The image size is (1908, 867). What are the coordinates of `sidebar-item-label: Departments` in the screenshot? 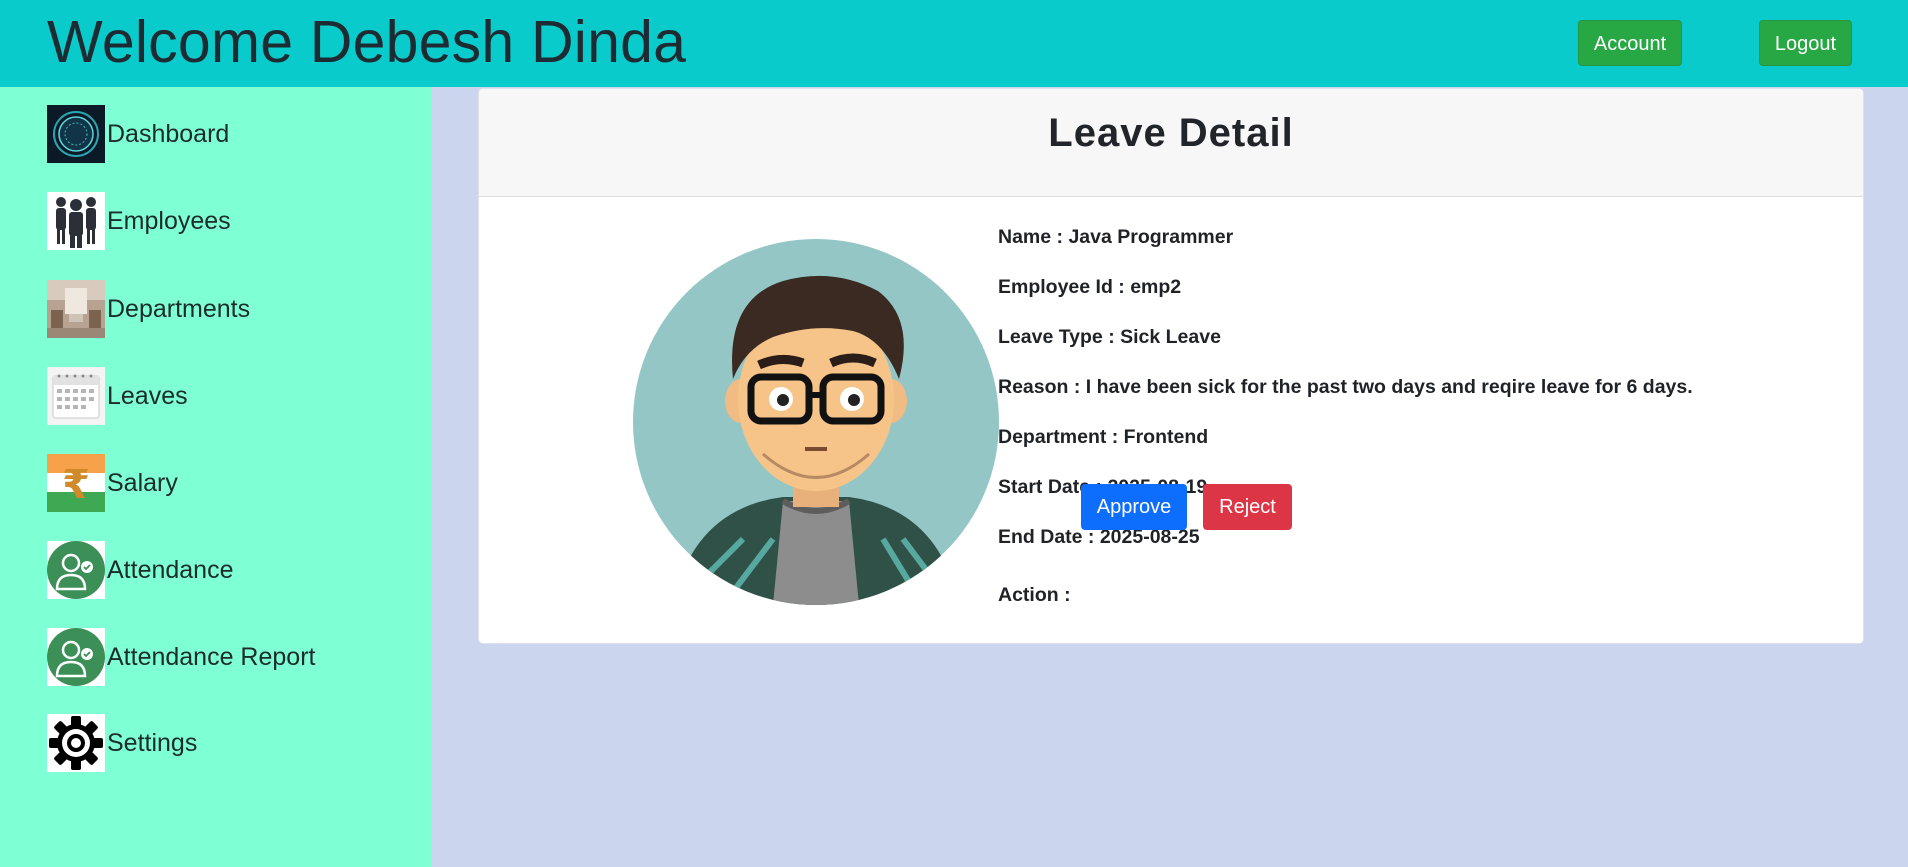 It's located at (179, 308).